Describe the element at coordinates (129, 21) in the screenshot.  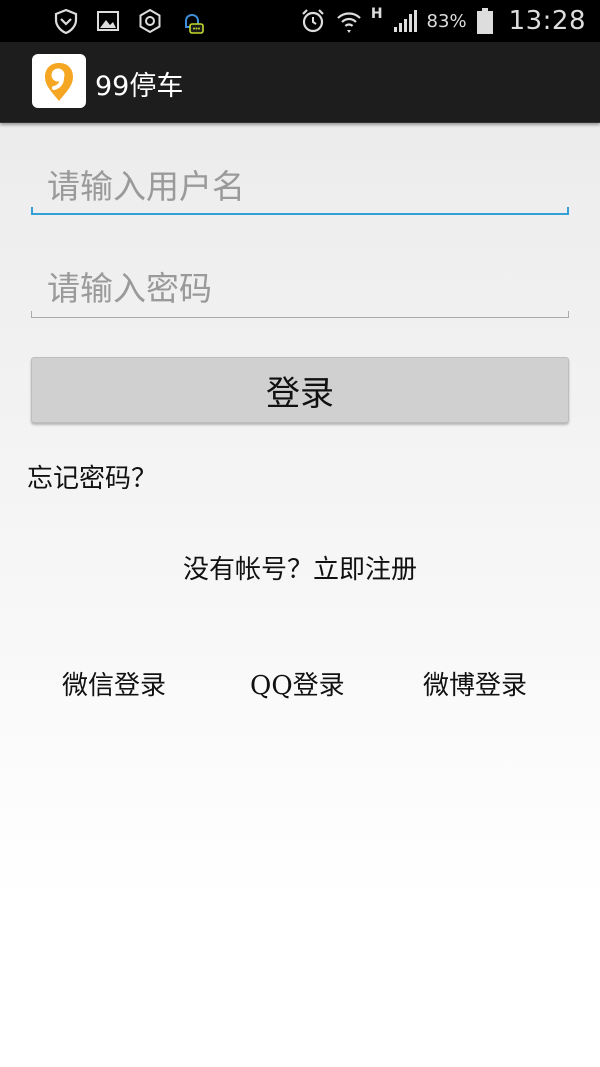
I see `notification-icons` at that location.